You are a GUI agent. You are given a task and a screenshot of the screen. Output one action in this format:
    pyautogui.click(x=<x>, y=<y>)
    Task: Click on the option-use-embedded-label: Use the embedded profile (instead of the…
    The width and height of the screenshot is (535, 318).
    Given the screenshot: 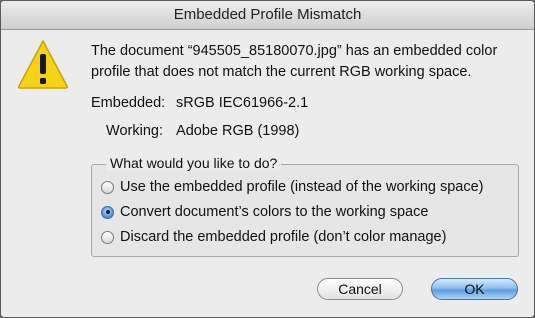 What is the action you would take?
    pyautogui.click(x=302, y=187)
    